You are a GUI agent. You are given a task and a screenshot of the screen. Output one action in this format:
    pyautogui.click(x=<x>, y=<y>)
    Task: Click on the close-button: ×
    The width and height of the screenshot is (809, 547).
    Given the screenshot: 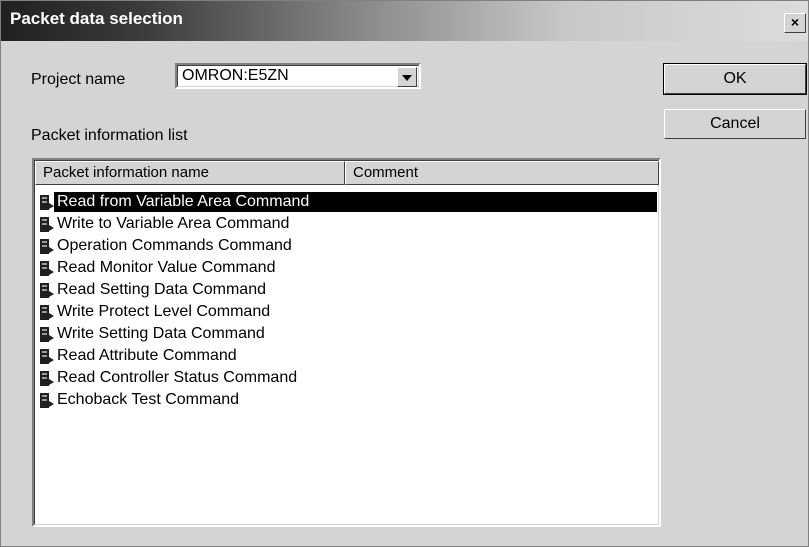 What is the action you would take?
    pyautogui.click(x=795, y=23)
    